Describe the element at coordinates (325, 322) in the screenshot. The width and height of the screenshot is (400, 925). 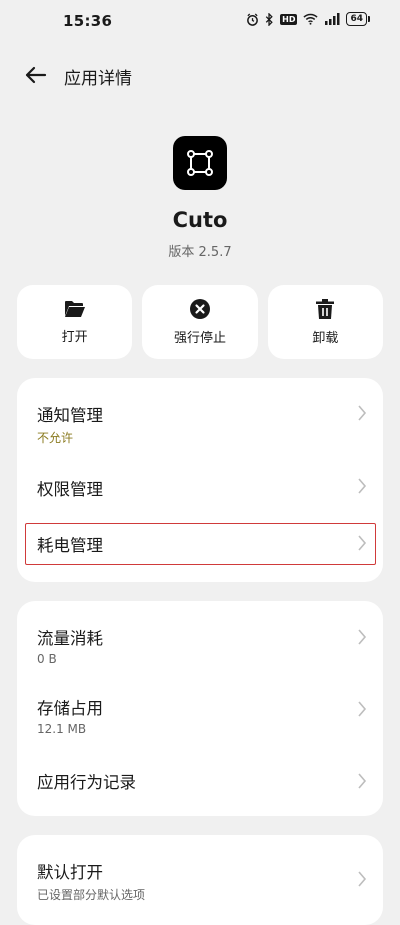
I see `uninstall-button: 卸载` at that location.